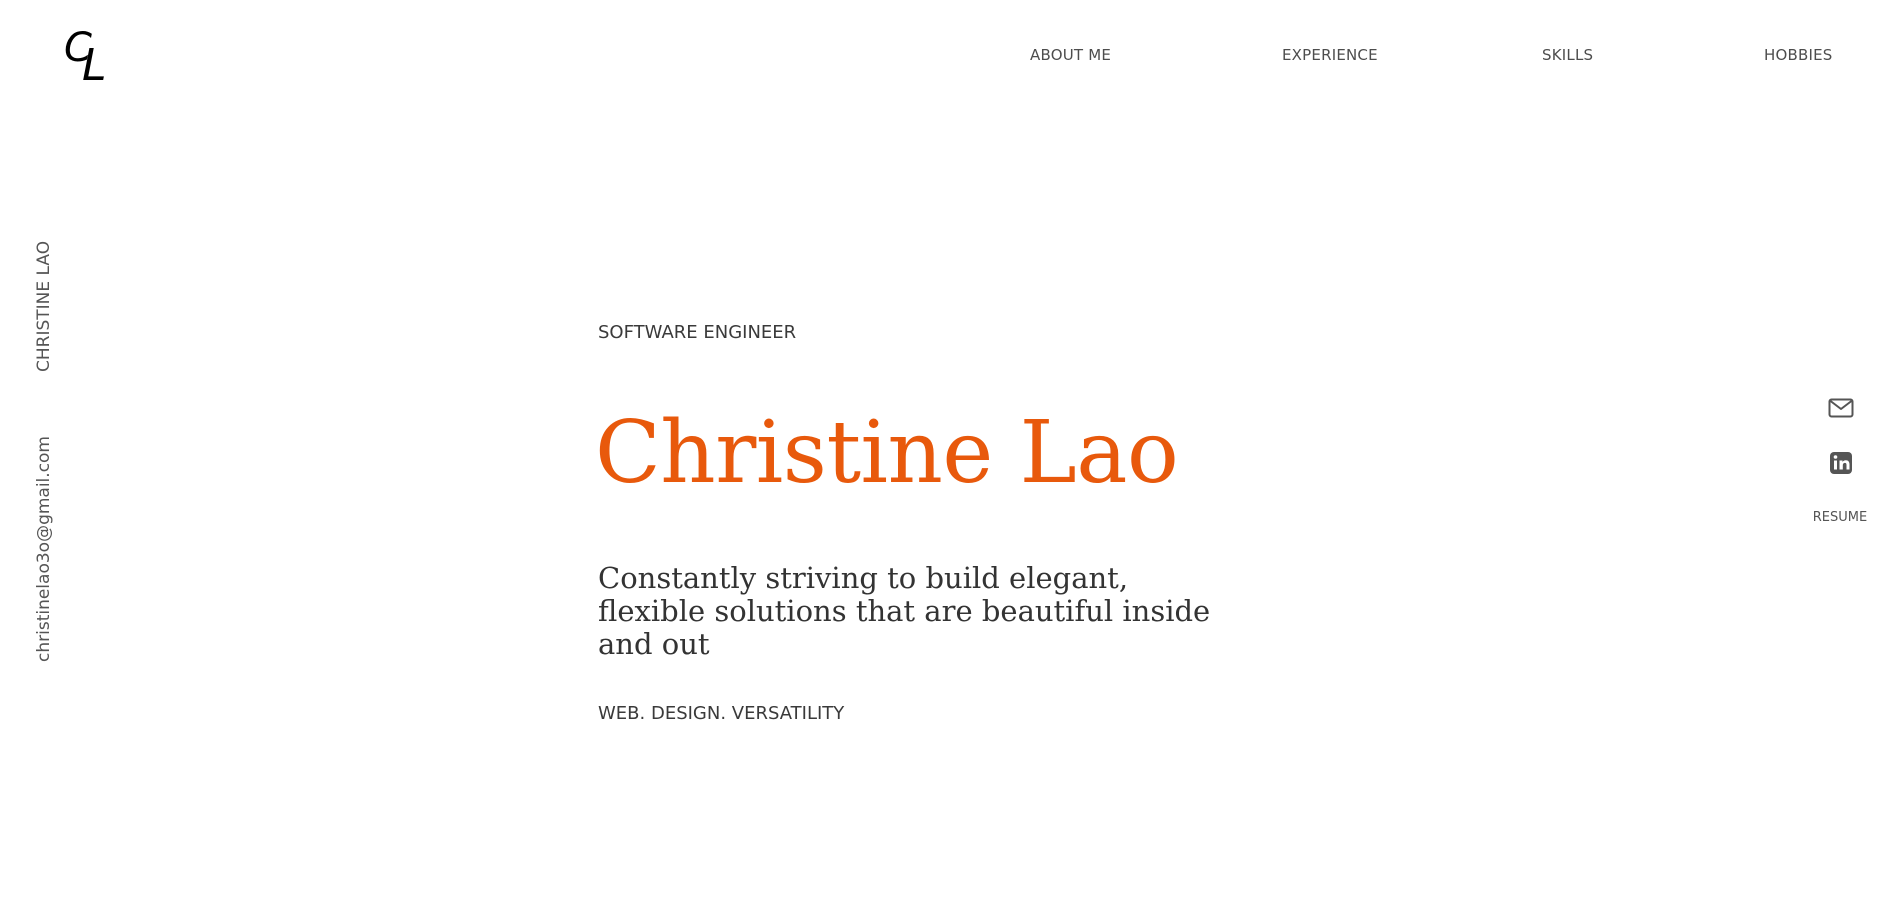 This screenshot has width=1890, height=897. Describe the element at coordinates (697, 332) in the screenshot. I see `hero-role: SOFTWARE ENGINEER` at that location.